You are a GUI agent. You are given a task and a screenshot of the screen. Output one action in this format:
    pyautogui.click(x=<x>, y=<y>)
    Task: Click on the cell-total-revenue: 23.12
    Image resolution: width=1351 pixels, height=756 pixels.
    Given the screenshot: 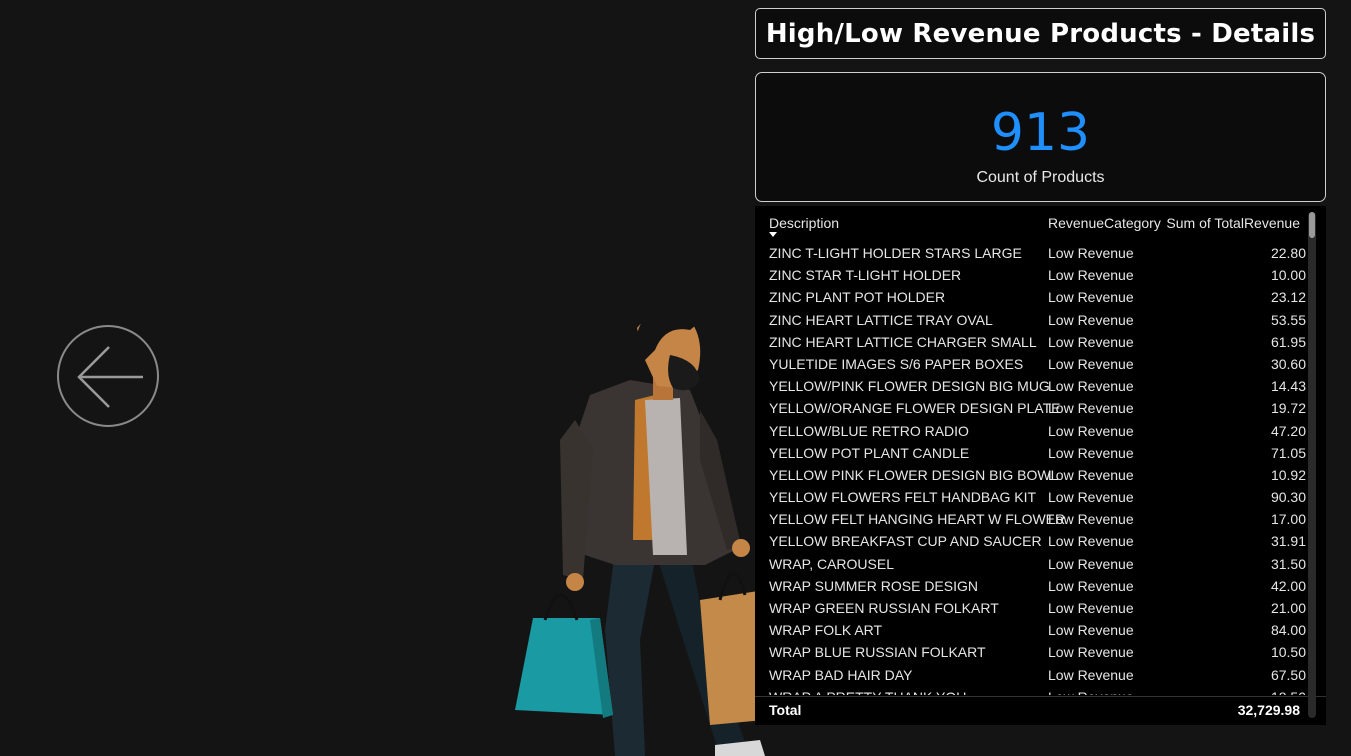 What is the action you would take?
    pyautogui.click(x=1288, y=297)
    